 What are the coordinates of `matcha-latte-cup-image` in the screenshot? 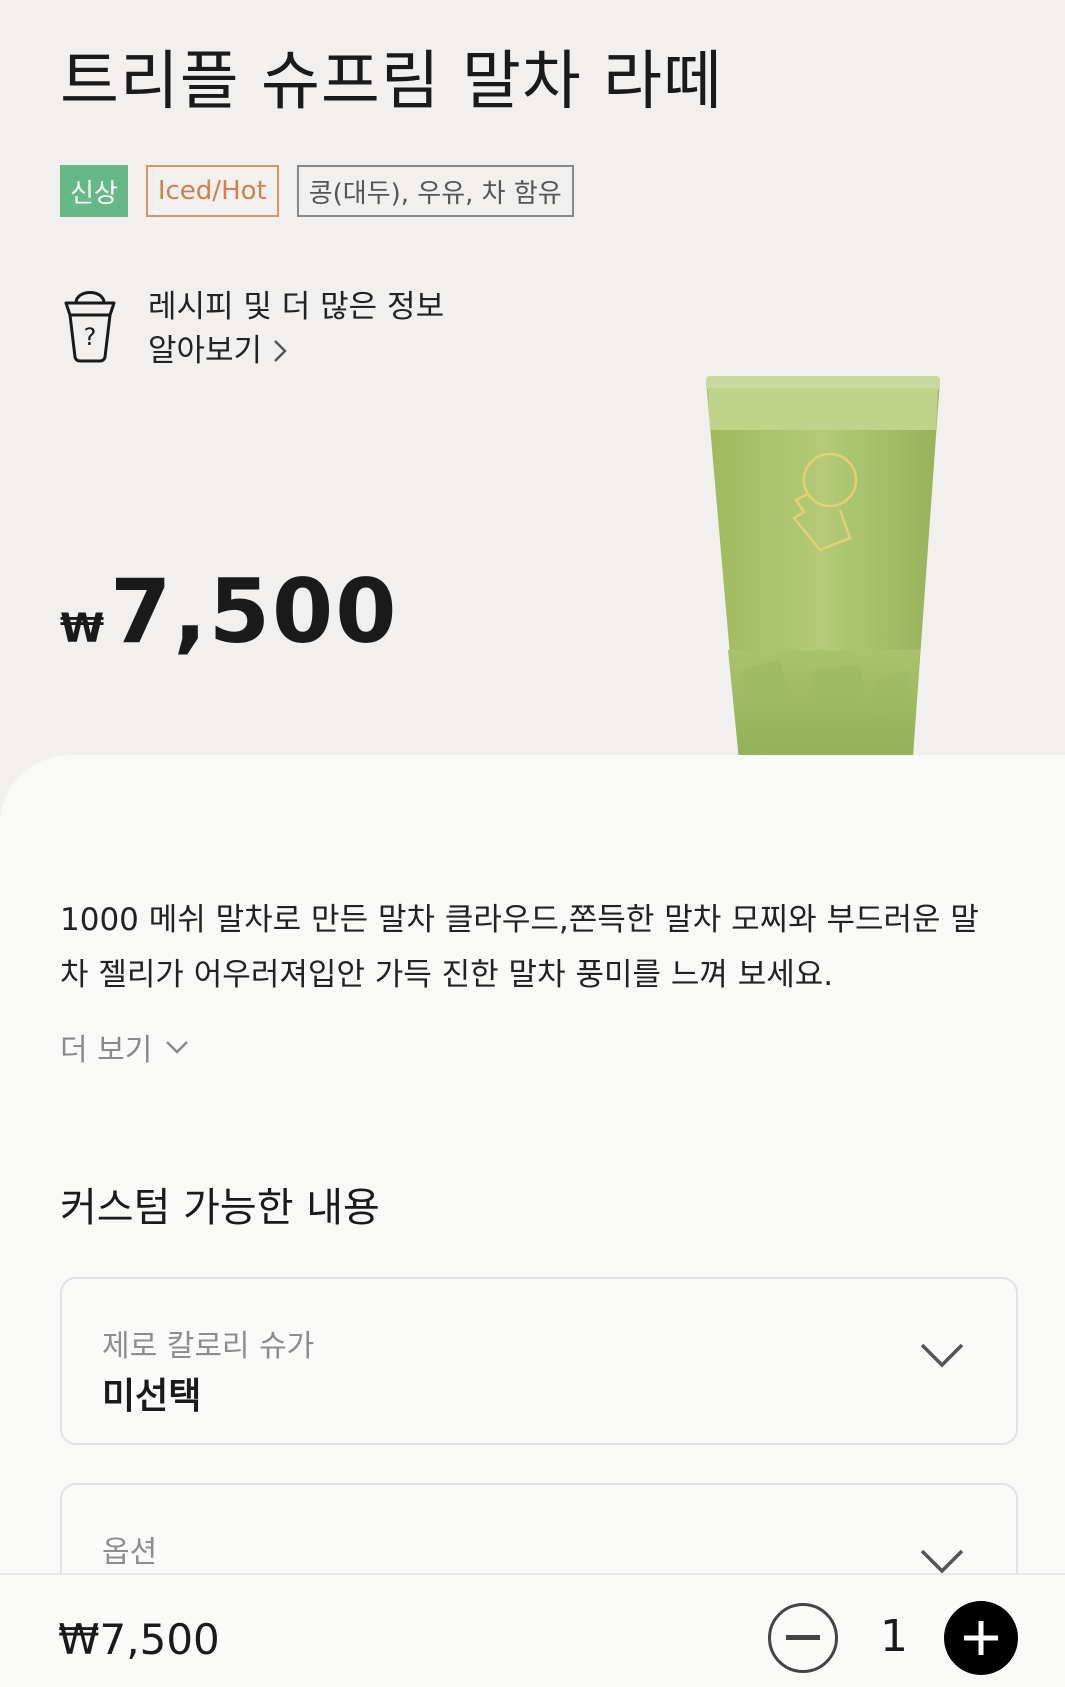 It's located at (853, 578).